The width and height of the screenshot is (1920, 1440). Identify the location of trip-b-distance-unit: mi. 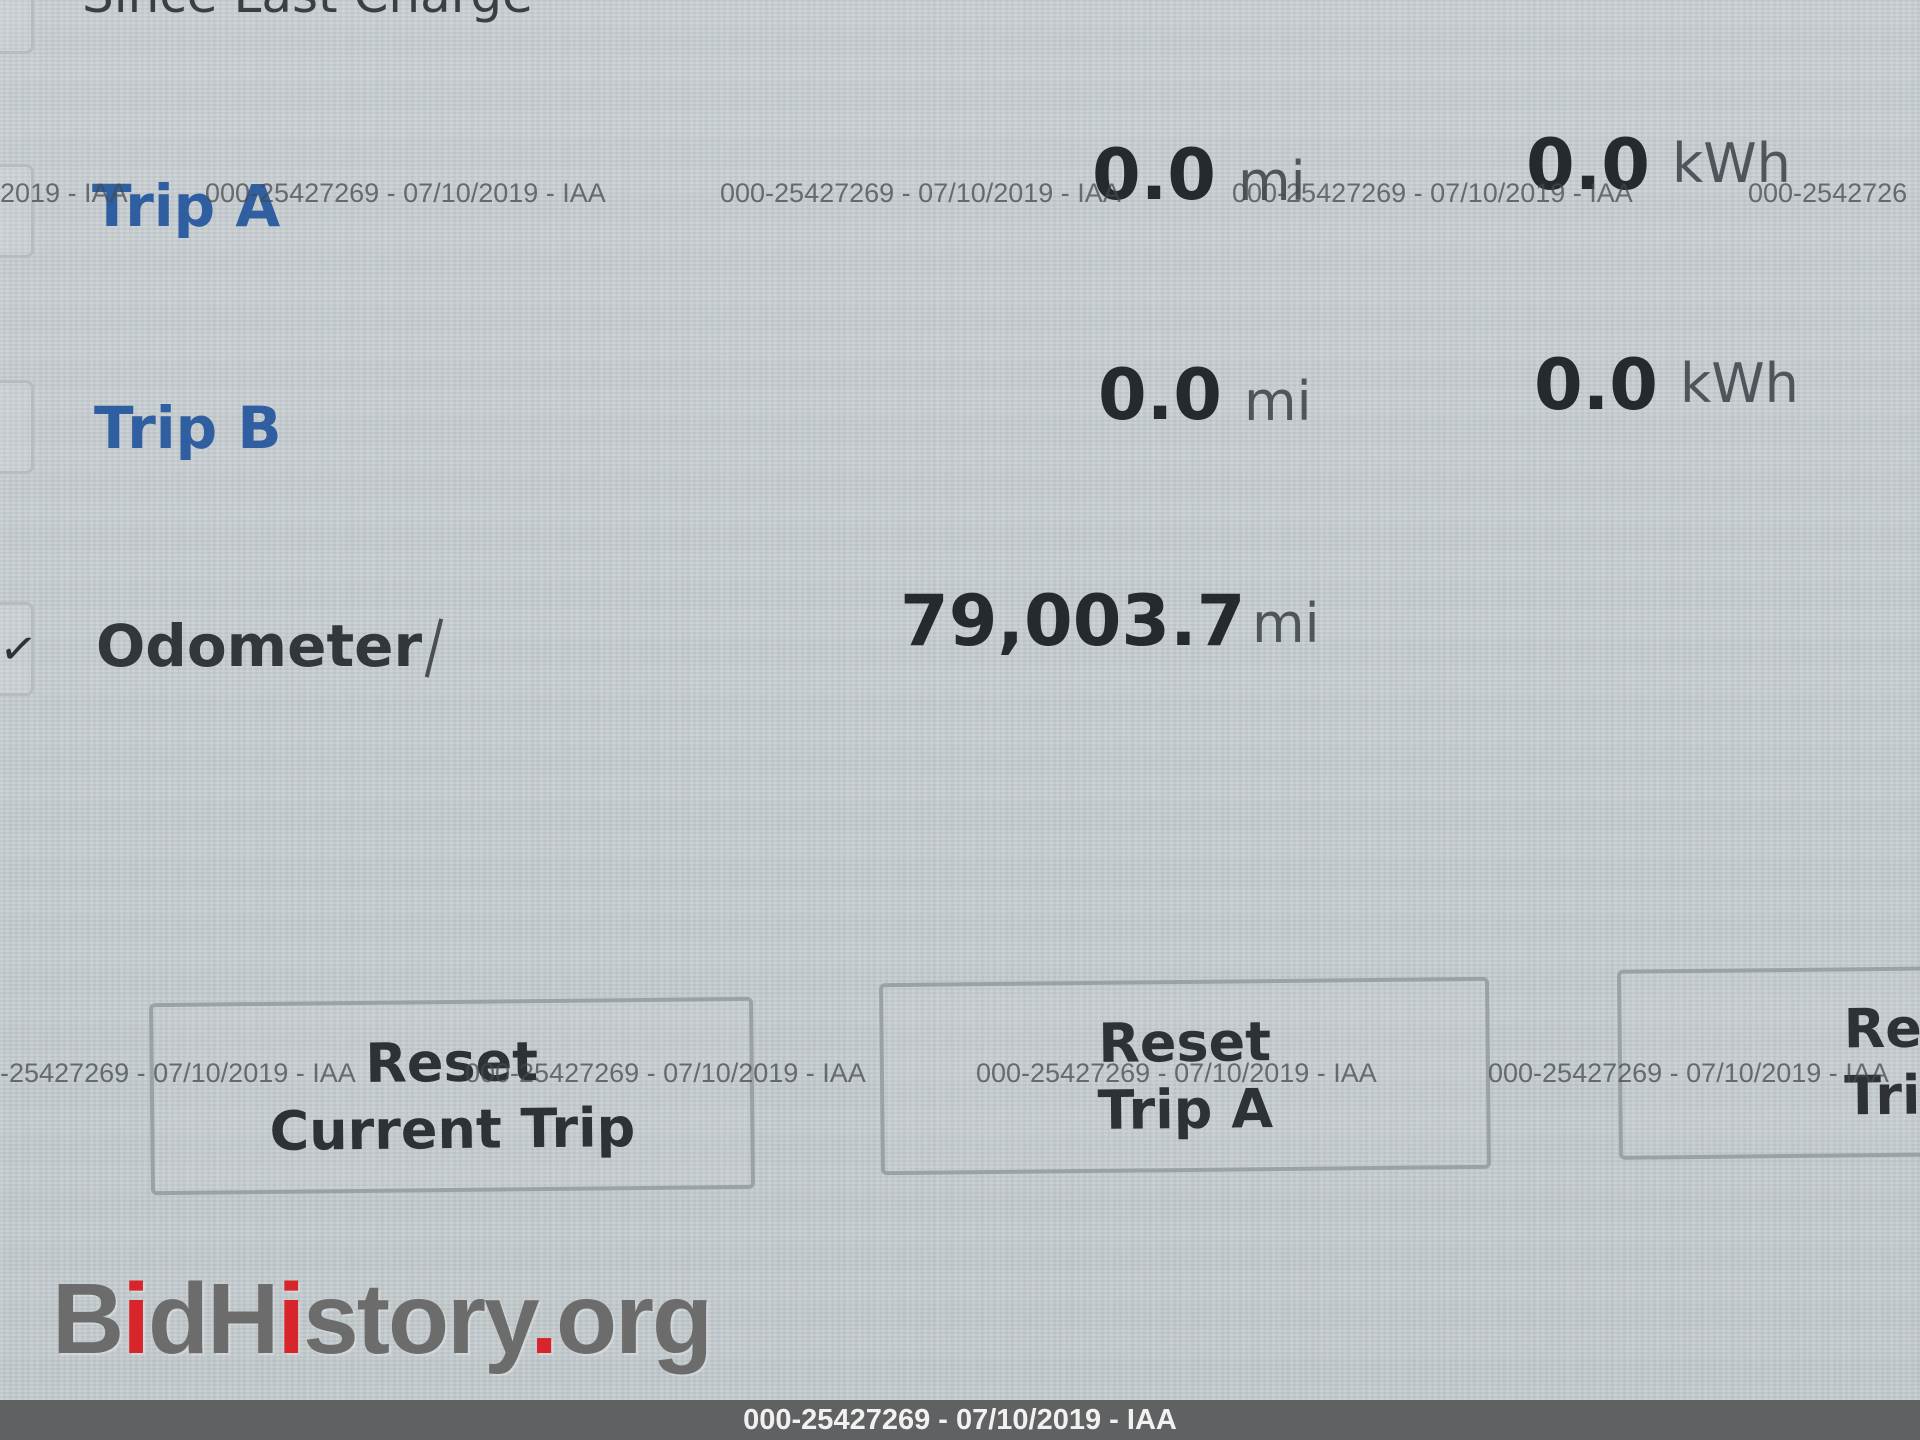
(1278, 401).